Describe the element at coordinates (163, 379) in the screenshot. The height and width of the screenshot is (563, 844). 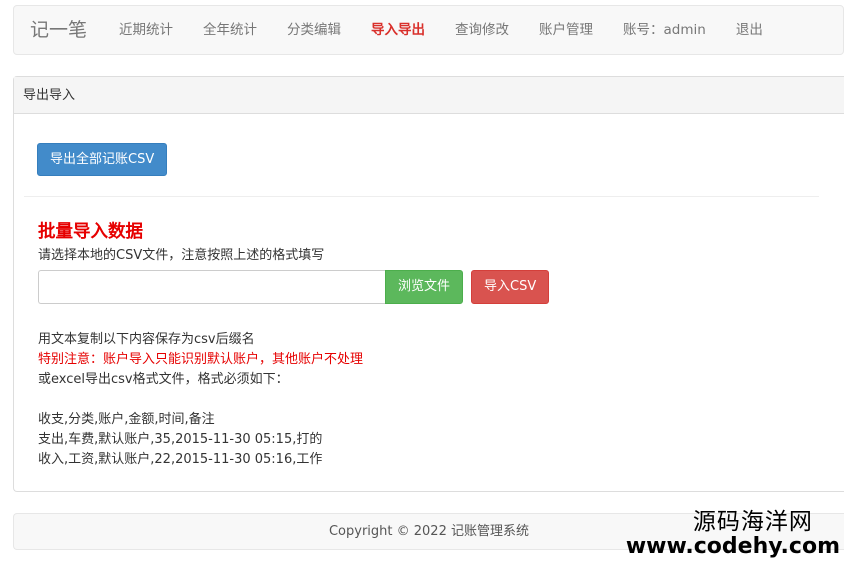
I see `instruction-line: 或excel导出csv格式文件，格式必须如下：` at that location.